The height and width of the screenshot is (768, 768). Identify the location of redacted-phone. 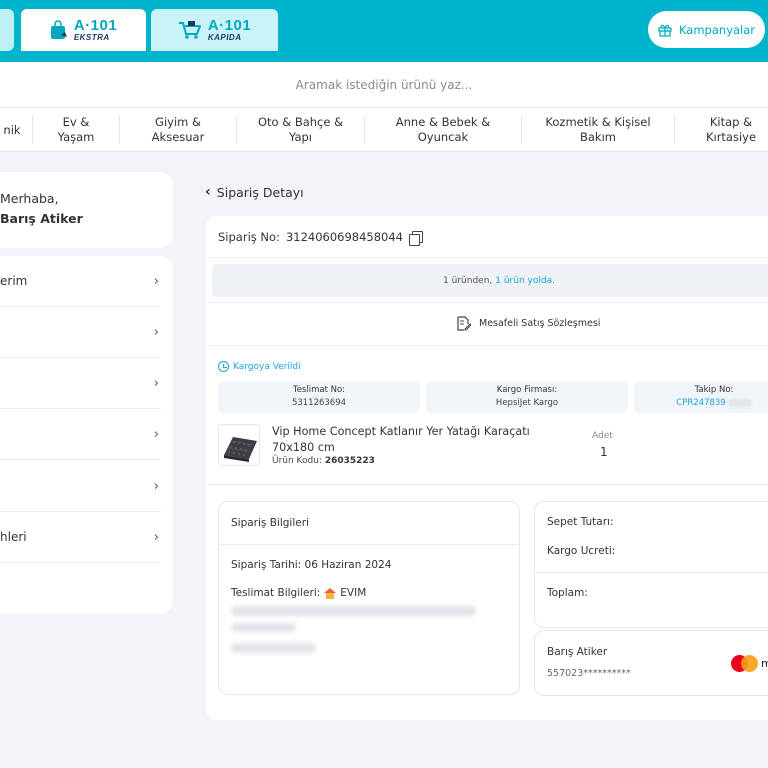
(273, 648).